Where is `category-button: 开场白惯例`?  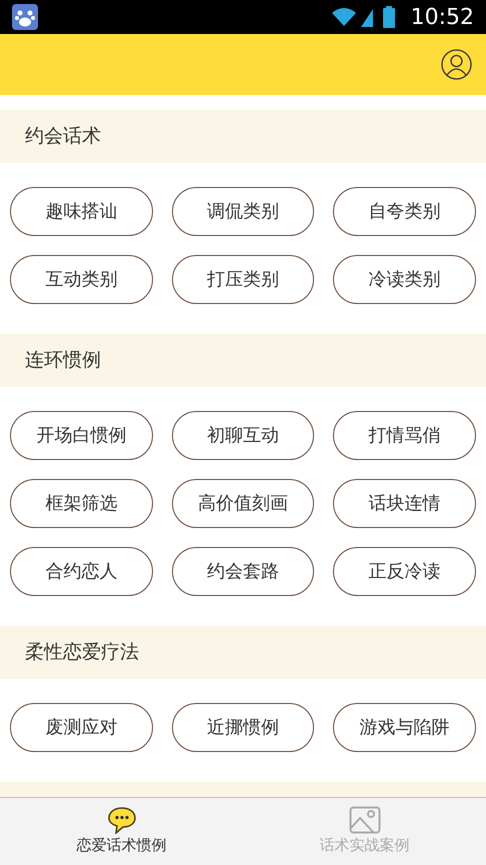
category-button: 开场白惯例 is located at coordinates (81, 435).